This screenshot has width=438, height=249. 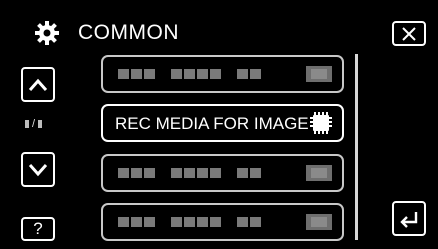 I want to click on page-indicator-total, so click(x=40, y=124).